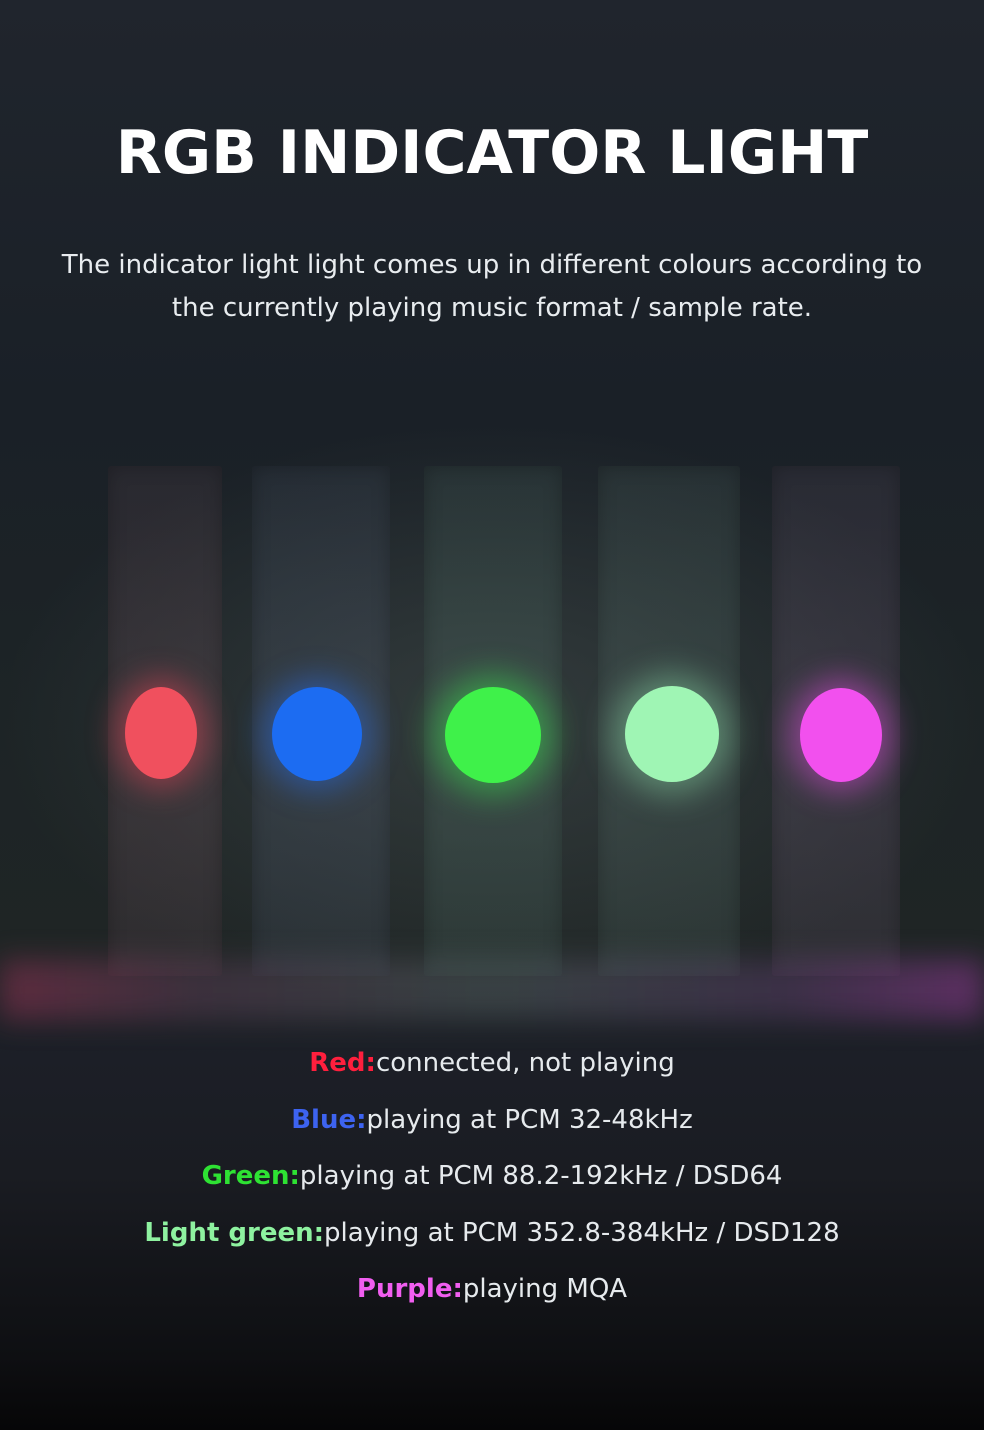  I want to click on legend-description: playing at PCM 88.2-192kHz / DSD64, so click(541, 1176).